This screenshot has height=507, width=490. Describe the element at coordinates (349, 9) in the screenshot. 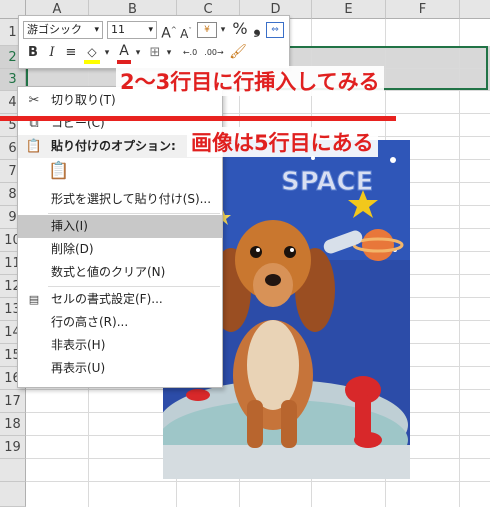

I see `column-header-e: E` at that location.